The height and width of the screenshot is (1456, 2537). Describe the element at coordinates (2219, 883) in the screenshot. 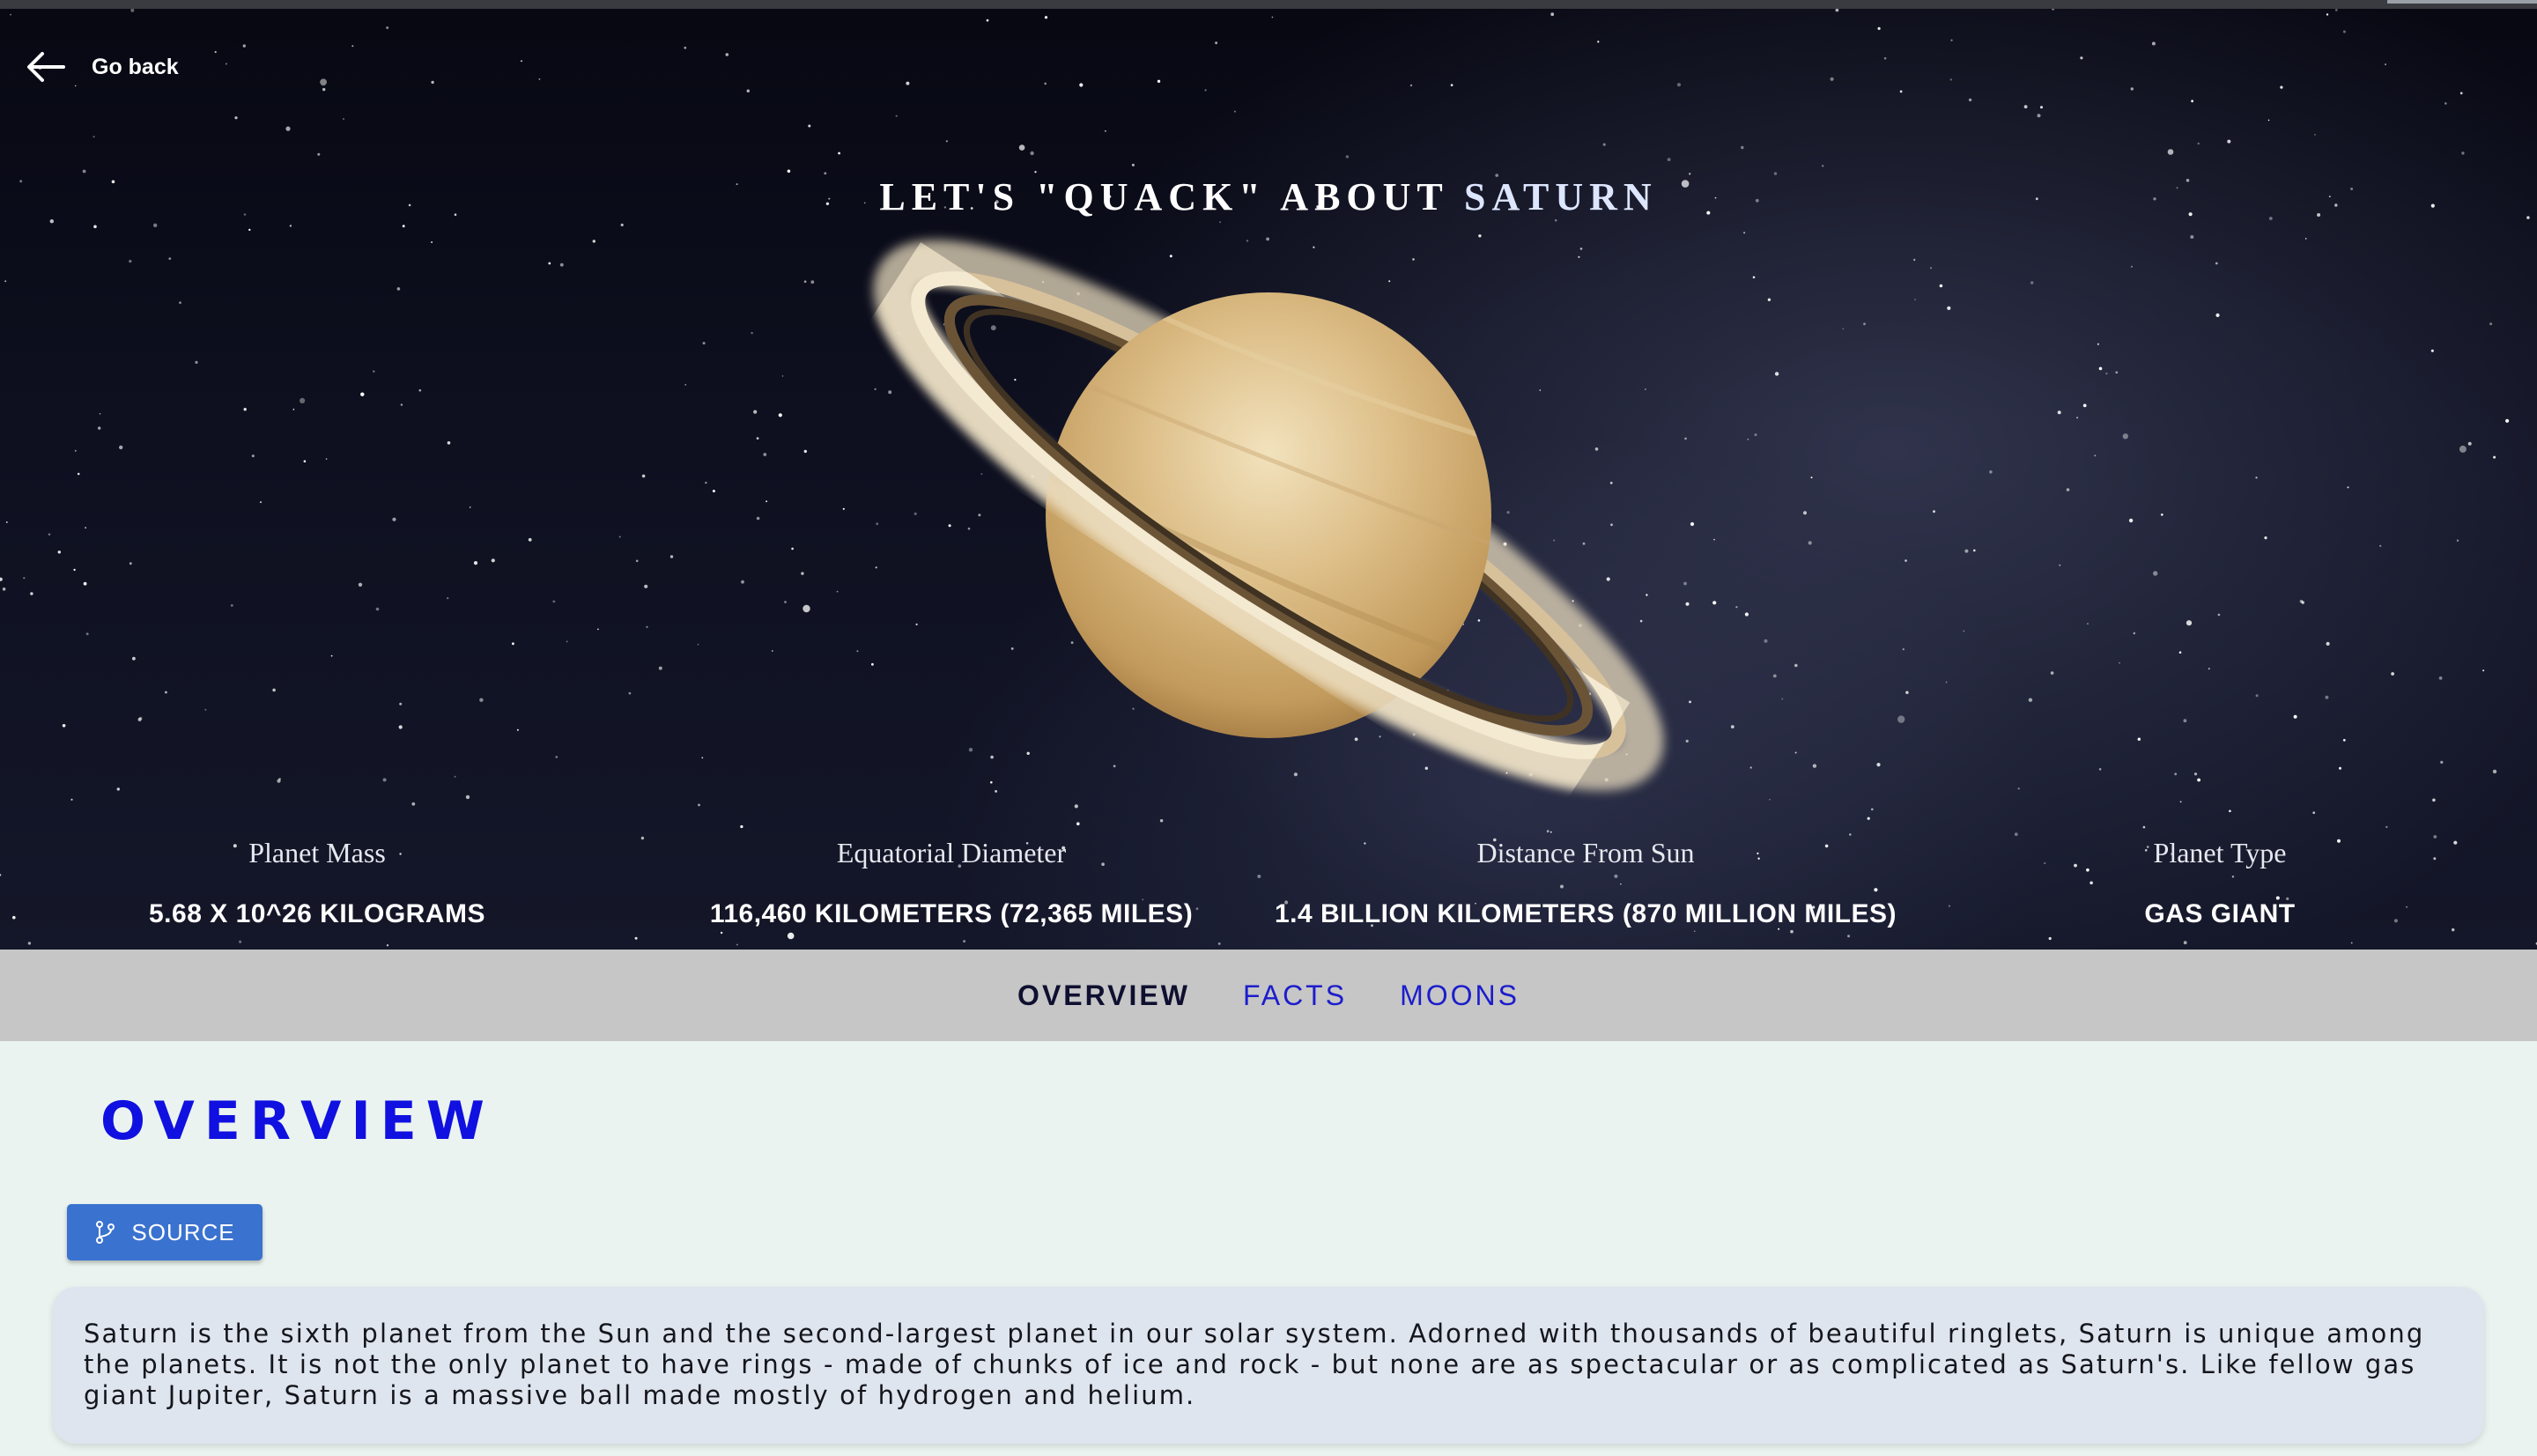

I see `stat-planet-type: Planet Type GAS GIANT` at that location.